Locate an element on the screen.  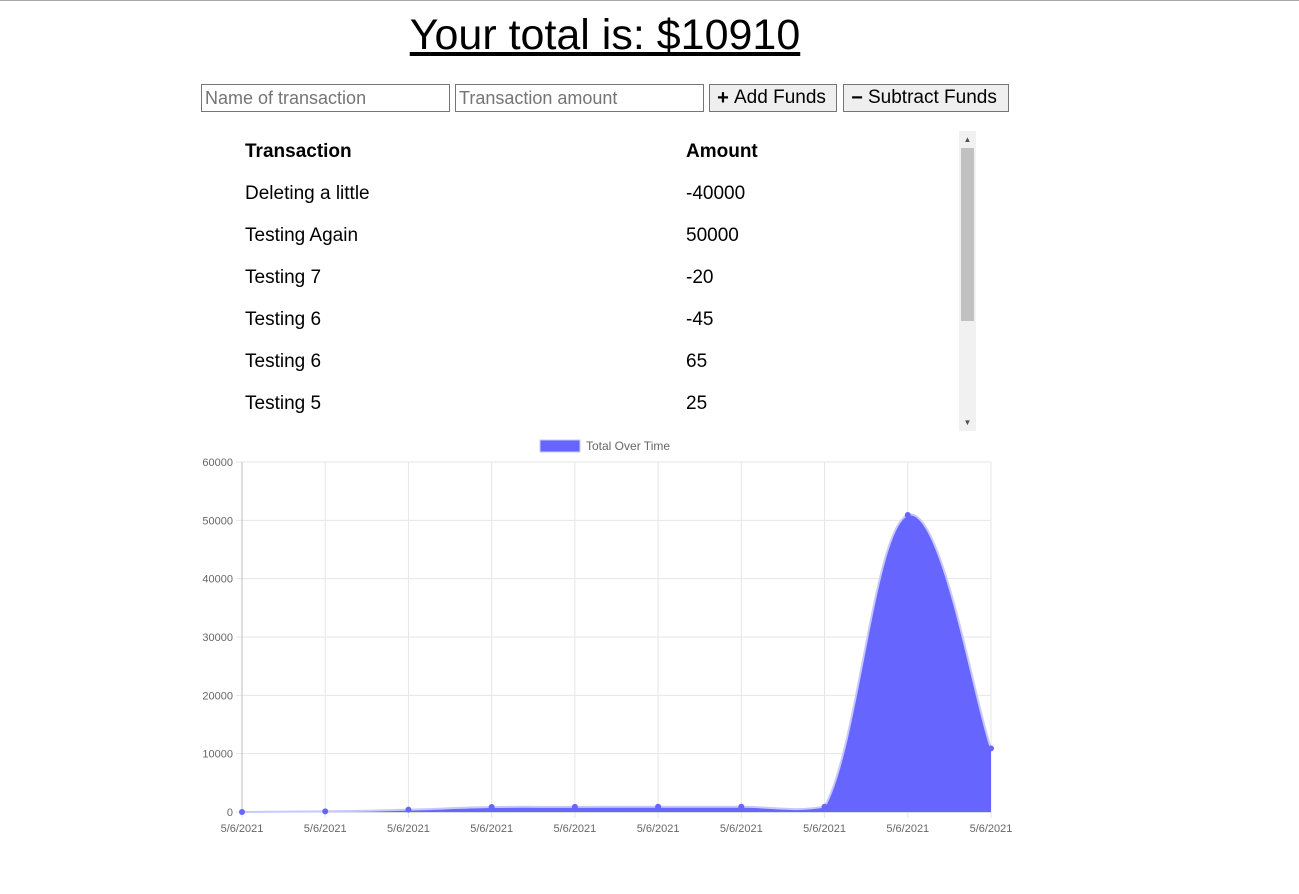
subtract-funds-button: − Subtract Funds is located at coordinates (926, 98).